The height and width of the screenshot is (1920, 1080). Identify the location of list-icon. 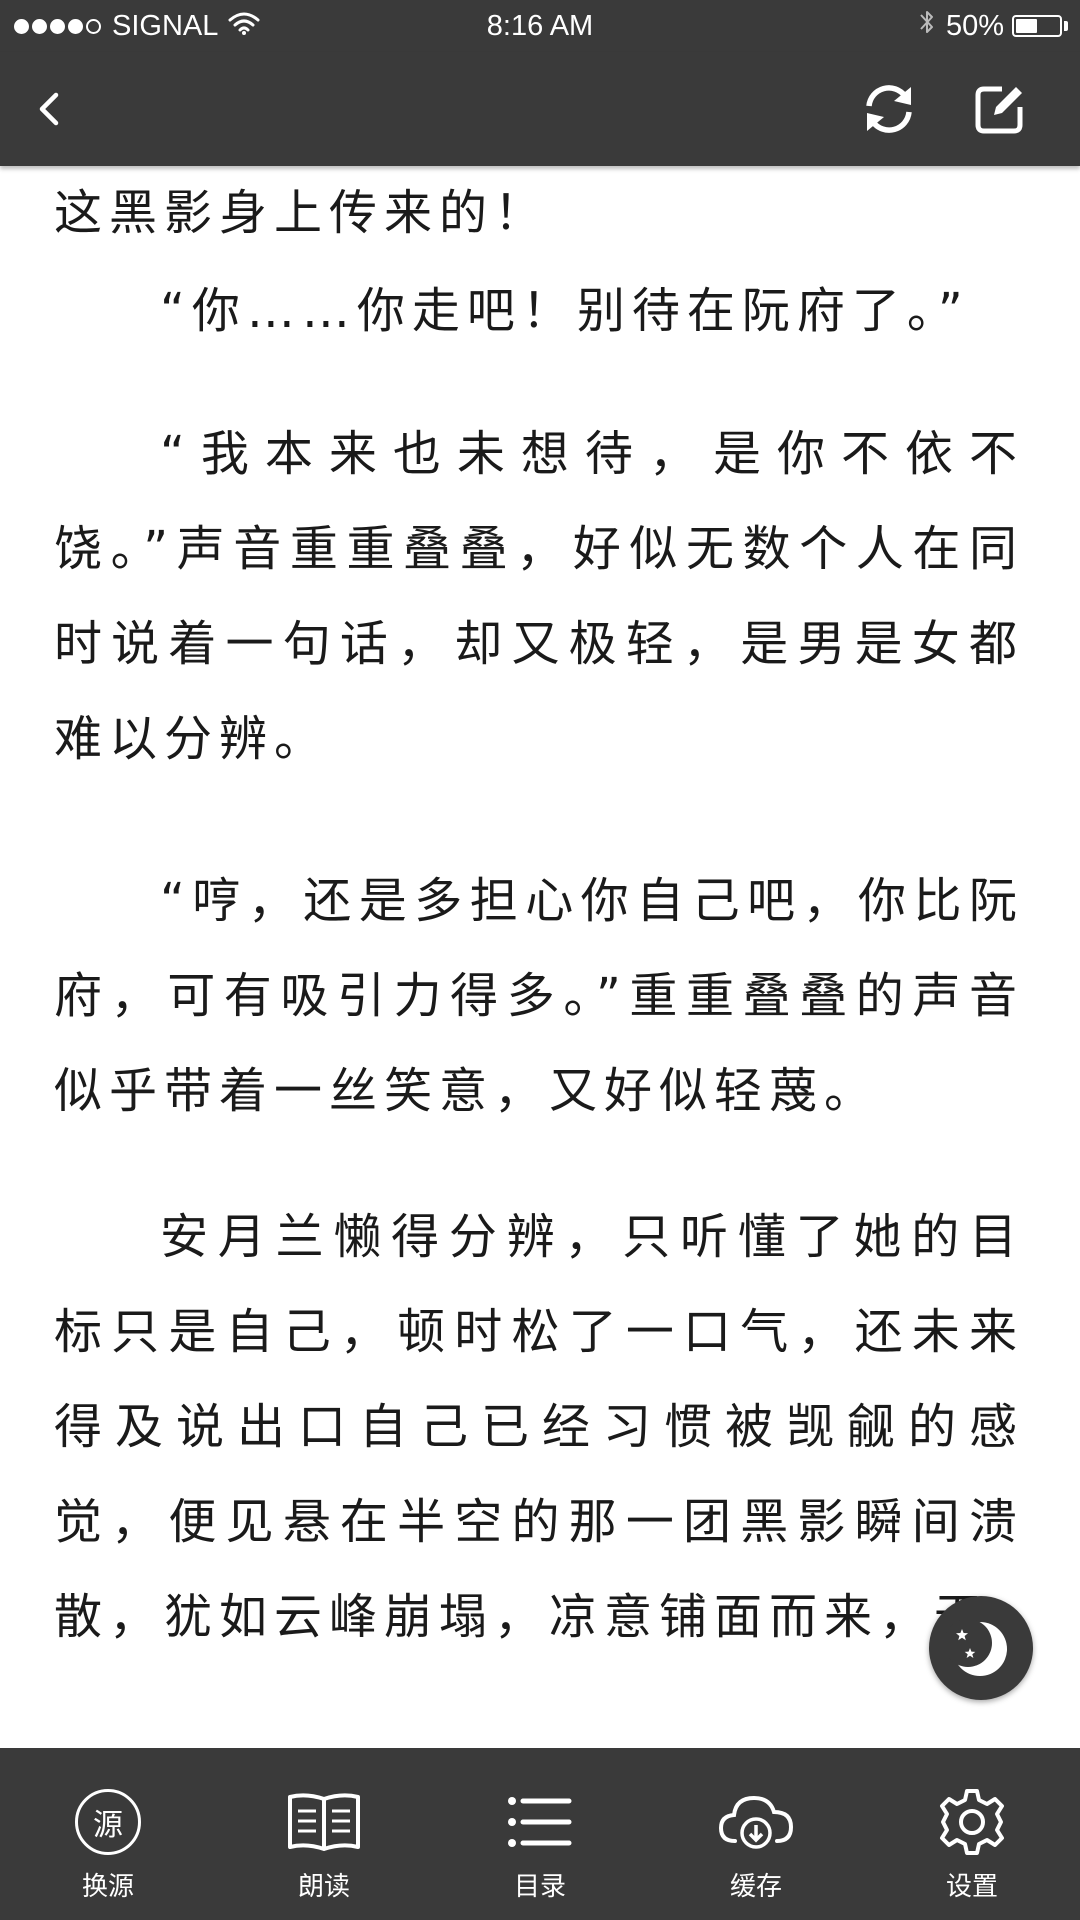
(540, 1822).